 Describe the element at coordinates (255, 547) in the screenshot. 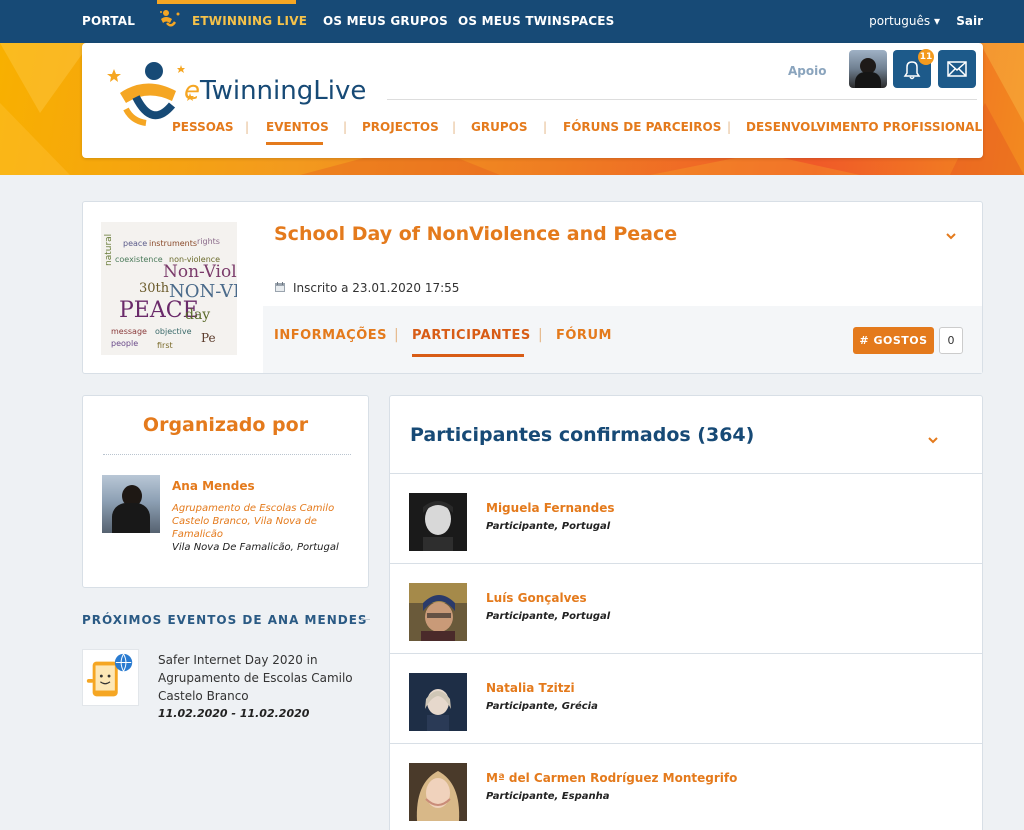

I see `organizer-location: Vila Nova De Famalicão, Portugal` at that location.